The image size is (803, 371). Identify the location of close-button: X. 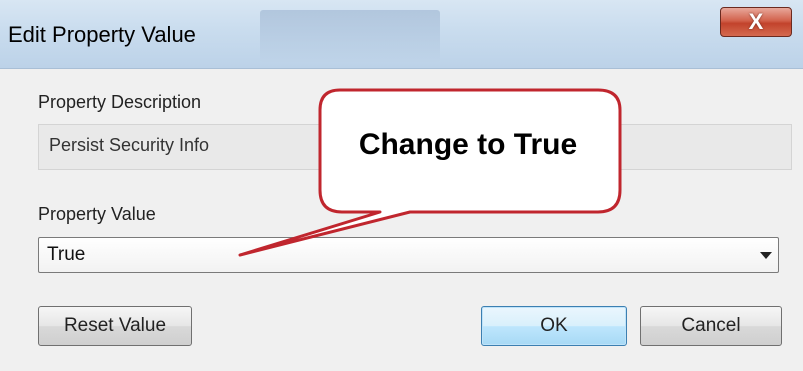
(756, 22).